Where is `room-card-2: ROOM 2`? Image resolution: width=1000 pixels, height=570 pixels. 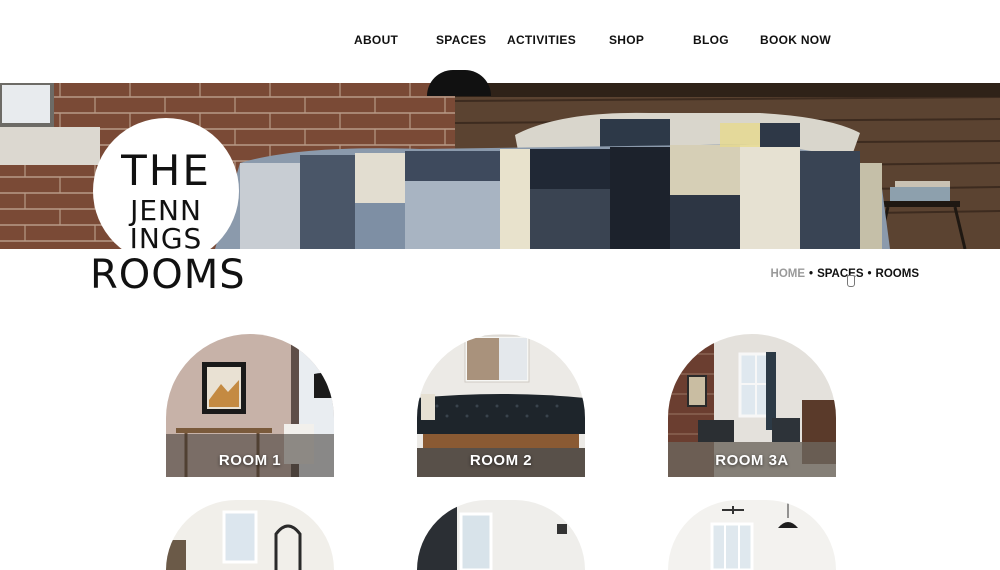 room-card-2: ROOM 2 is located at coordinates (501, 405).